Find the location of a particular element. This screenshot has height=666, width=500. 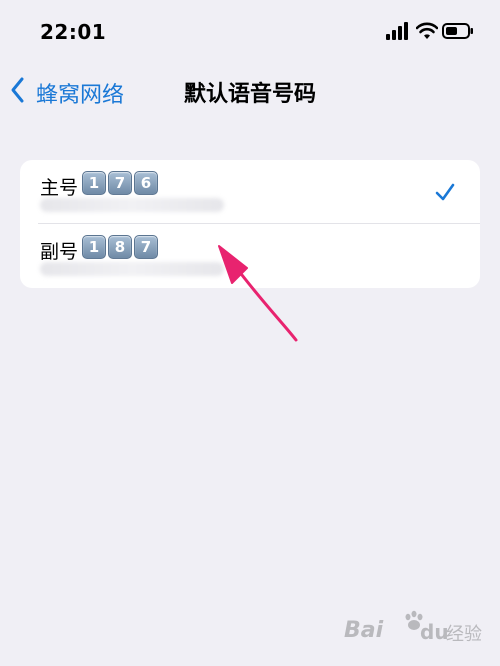

checkmark-icon is located at coordinates (445, 192).